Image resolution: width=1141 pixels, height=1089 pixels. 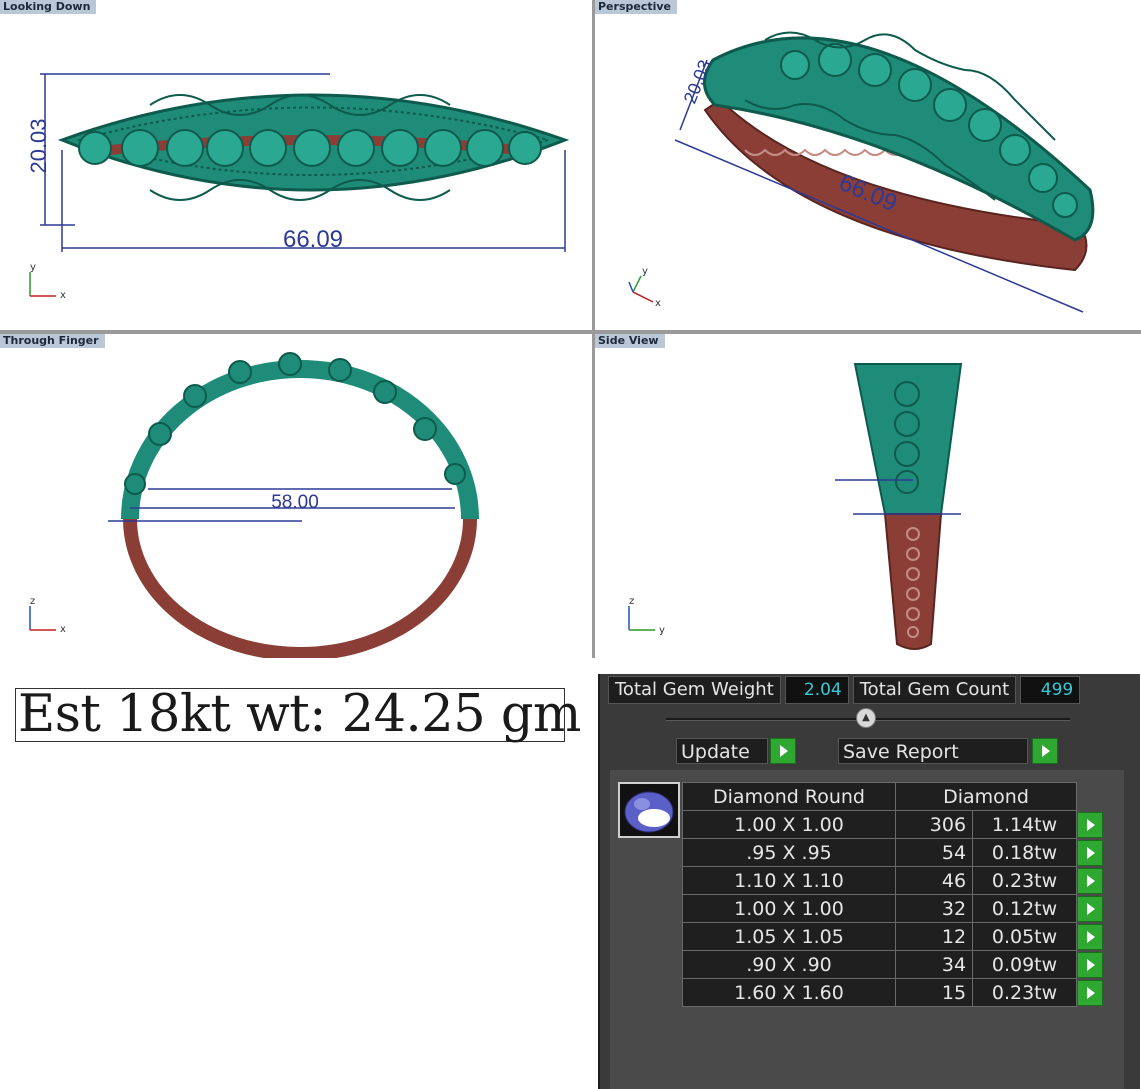 I want to click on viewport-side-view: z y Side View, so click(x=868, y=496).